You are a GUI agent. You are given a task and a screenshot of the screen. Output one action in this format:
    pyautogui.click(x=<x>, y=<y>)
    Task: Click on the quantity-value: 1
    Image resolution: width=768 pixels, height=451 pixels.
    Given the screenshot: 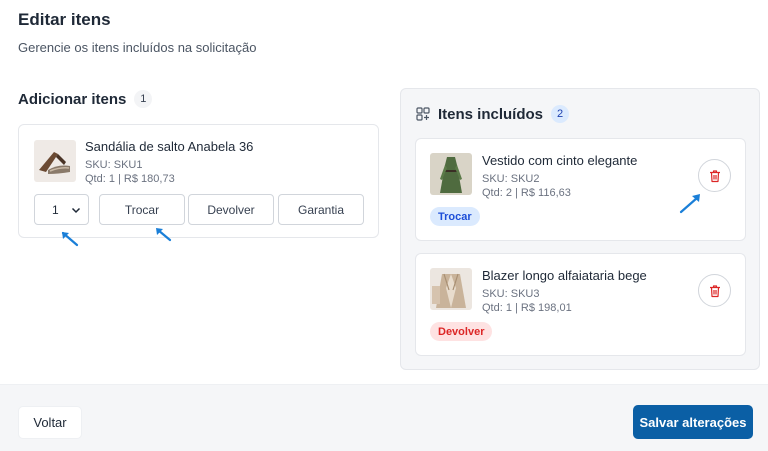 What is the action you would take?
    pyautogui.click(x=55, y=209)
    